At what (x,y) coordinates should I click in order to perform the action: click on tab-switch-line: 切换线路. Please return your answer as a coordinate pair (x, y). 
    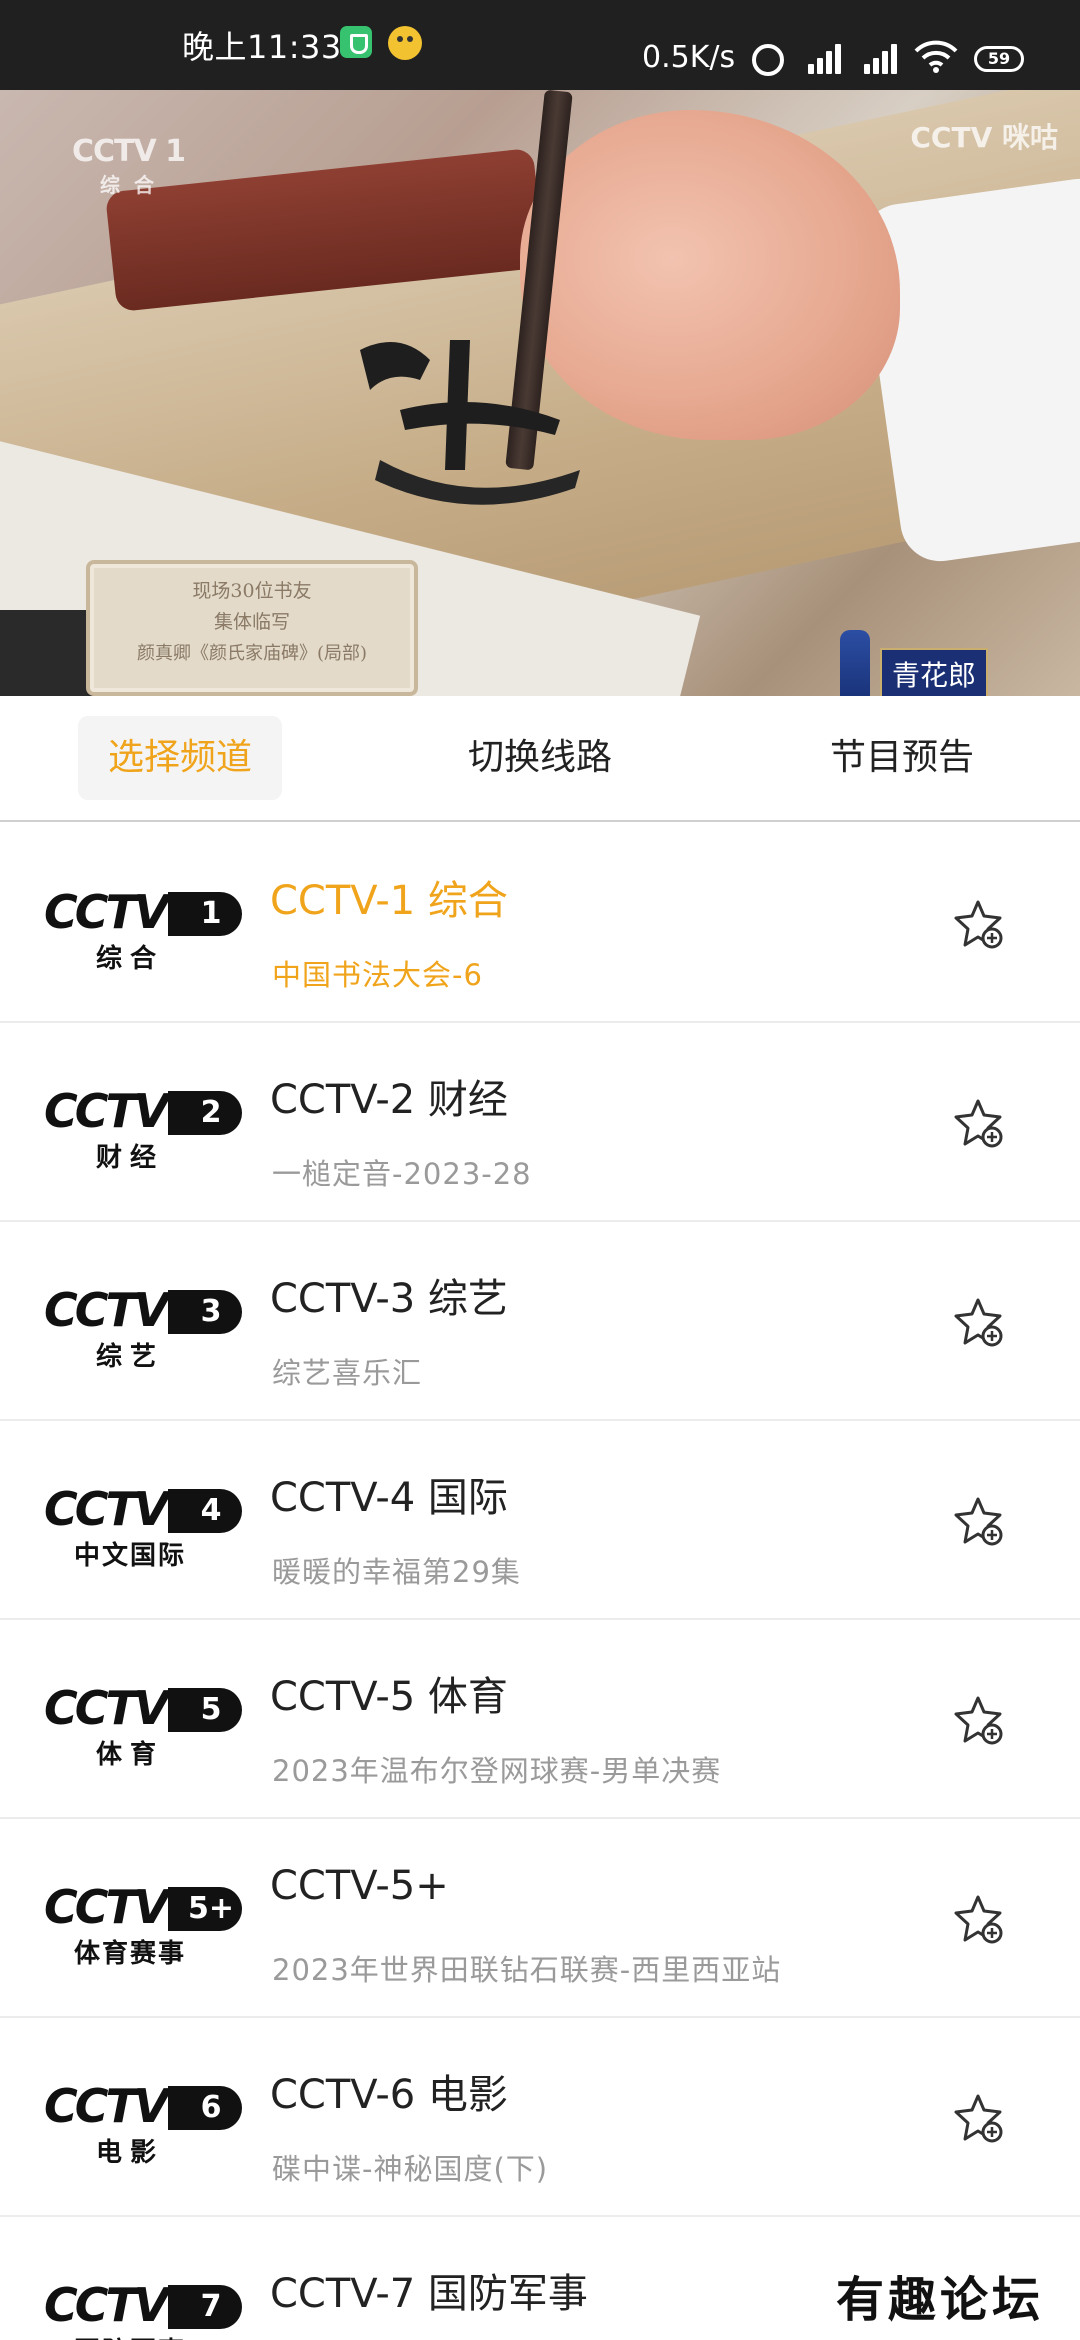
    Looking at the image, I should click on (540, 758).